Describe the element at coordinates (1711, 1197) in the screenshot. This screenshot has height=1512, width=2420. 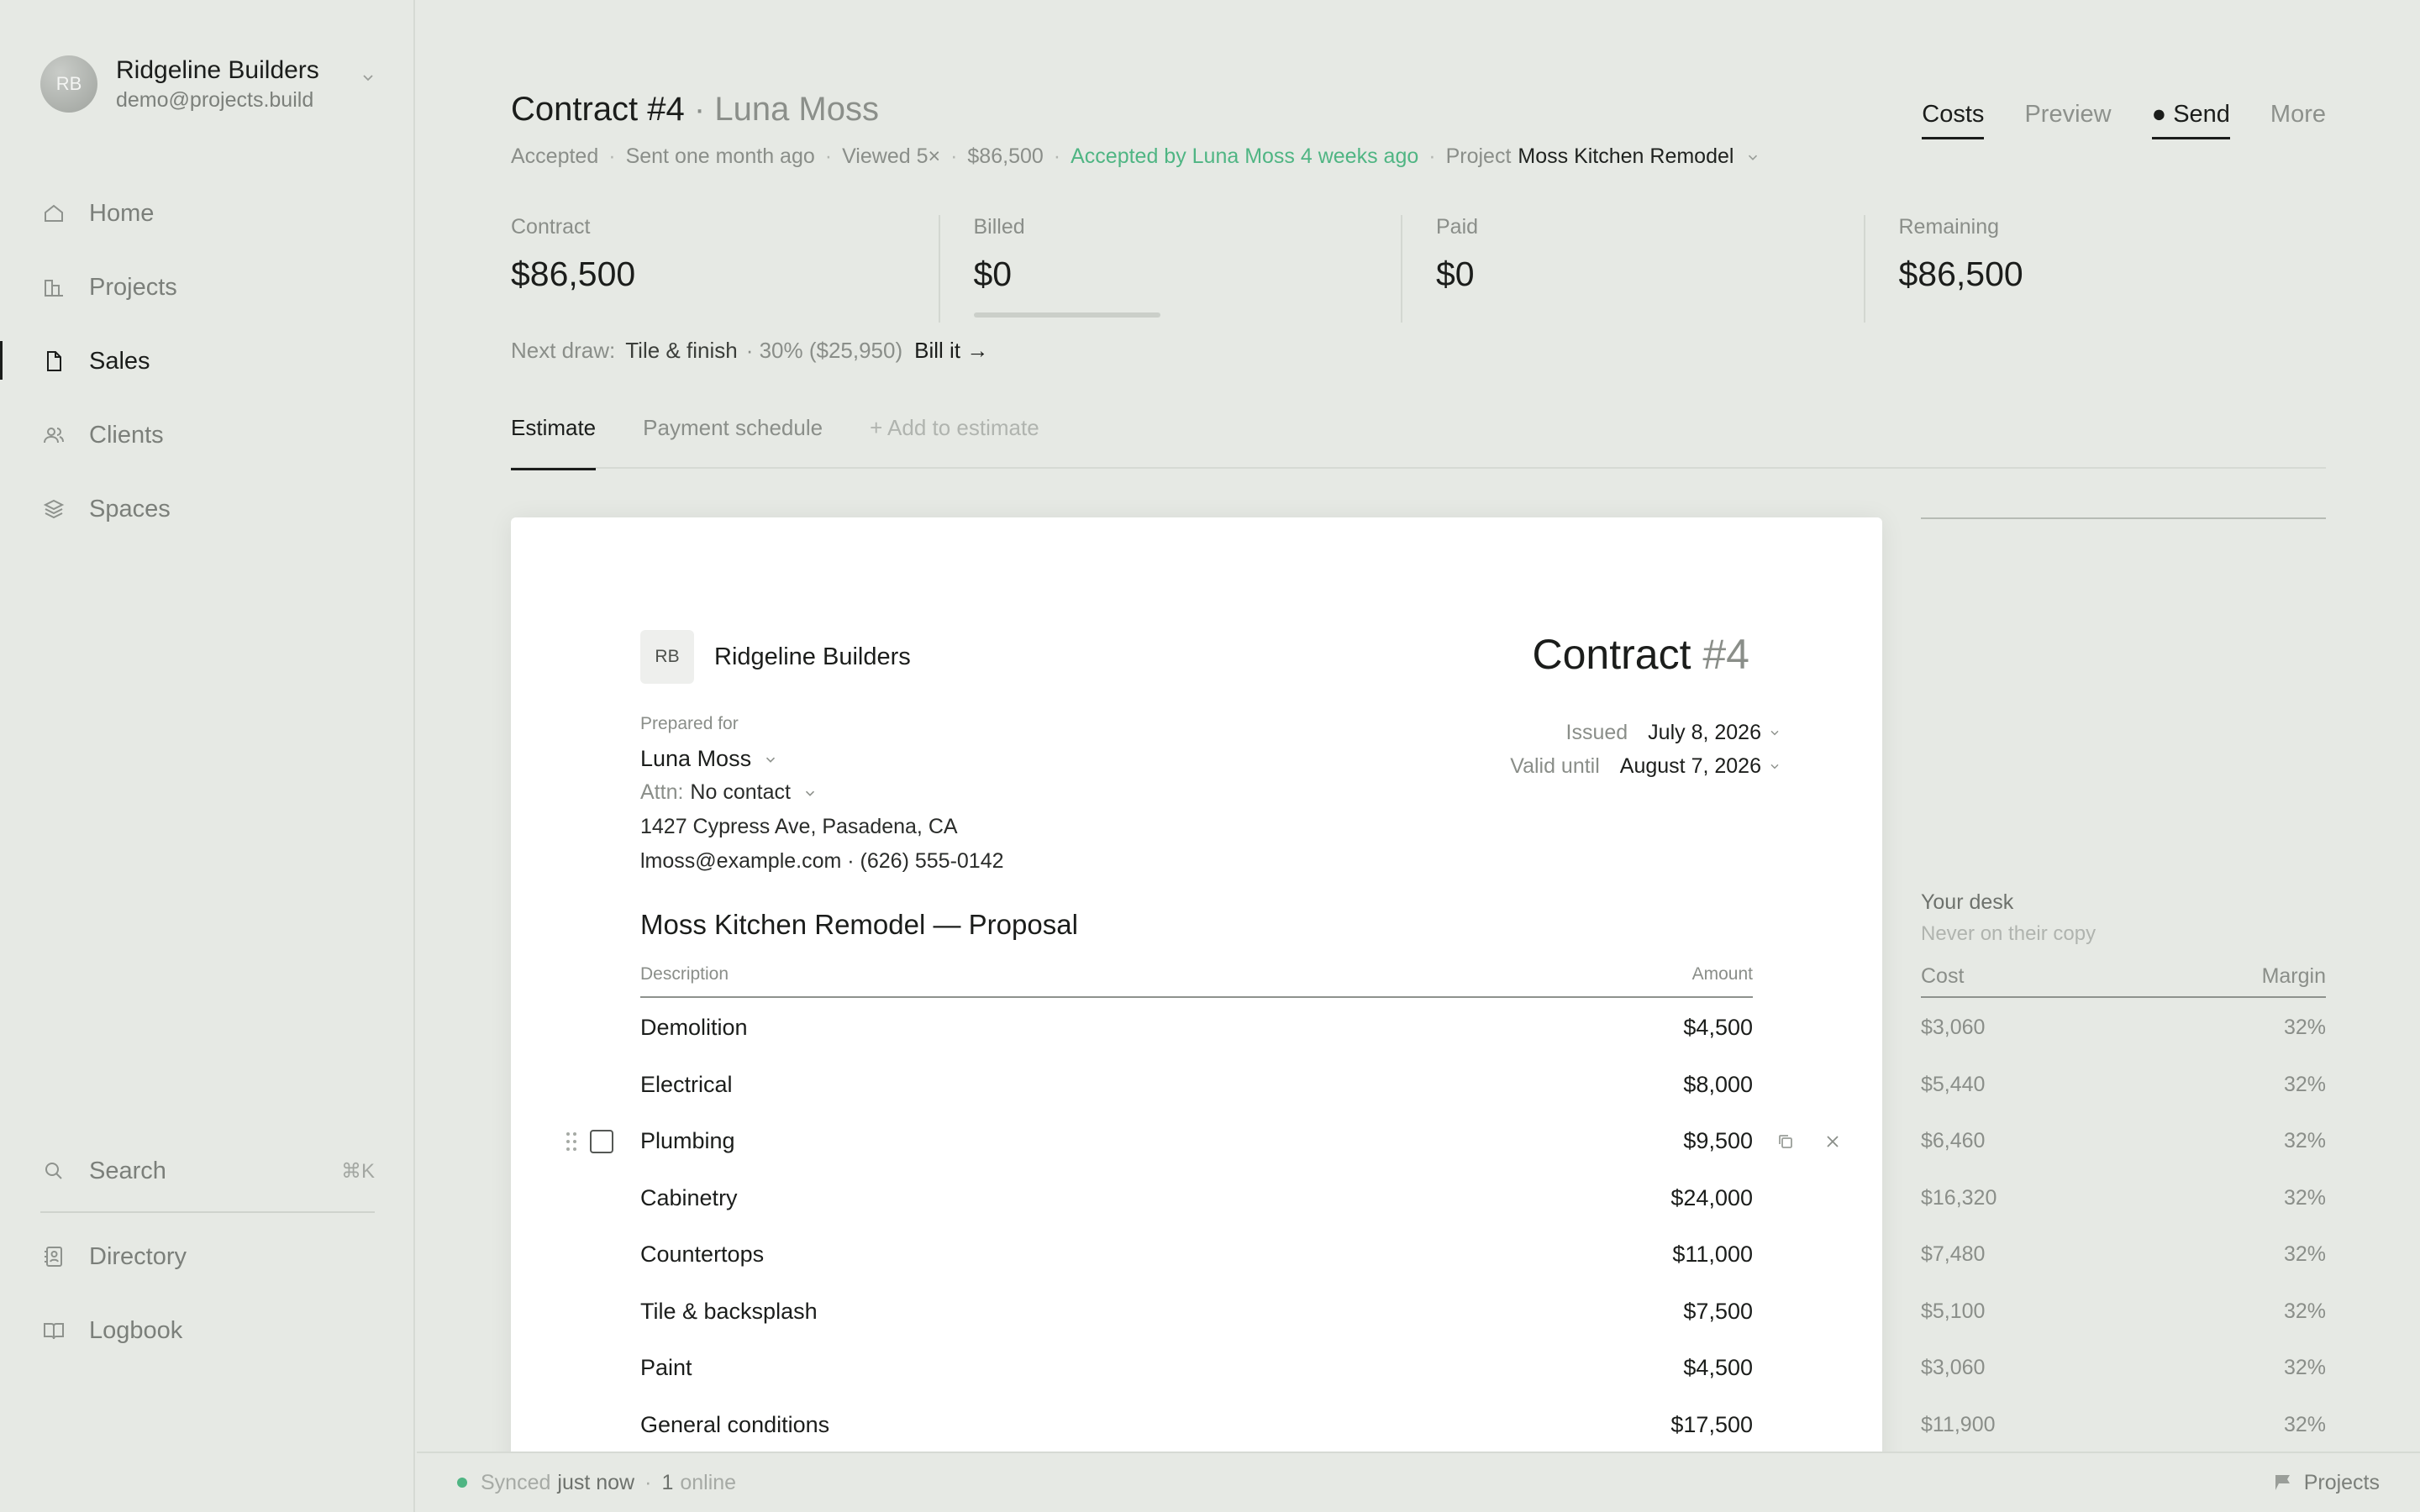
I see `item-amount: $24,000` at that location.